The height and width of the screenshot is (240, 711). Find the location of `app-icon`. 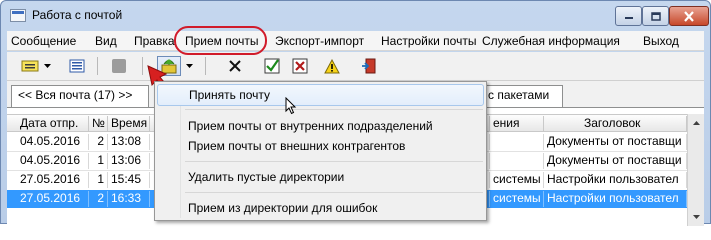

app-icon is located at coordinates (18, 15).